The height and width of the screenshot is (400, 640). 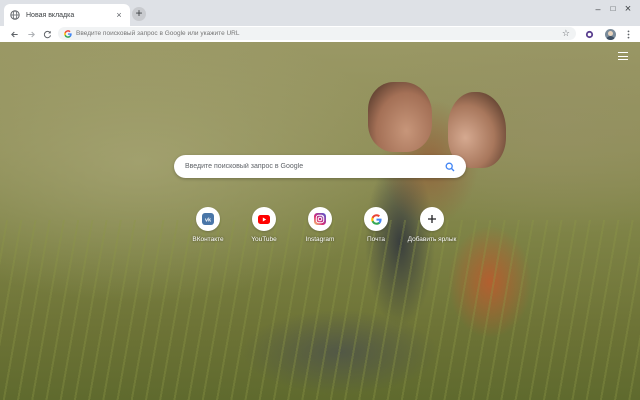 What do you see at coordinates (432, 219) in the screenshot?
I see `add-icon` at bounding box center [432, 219].